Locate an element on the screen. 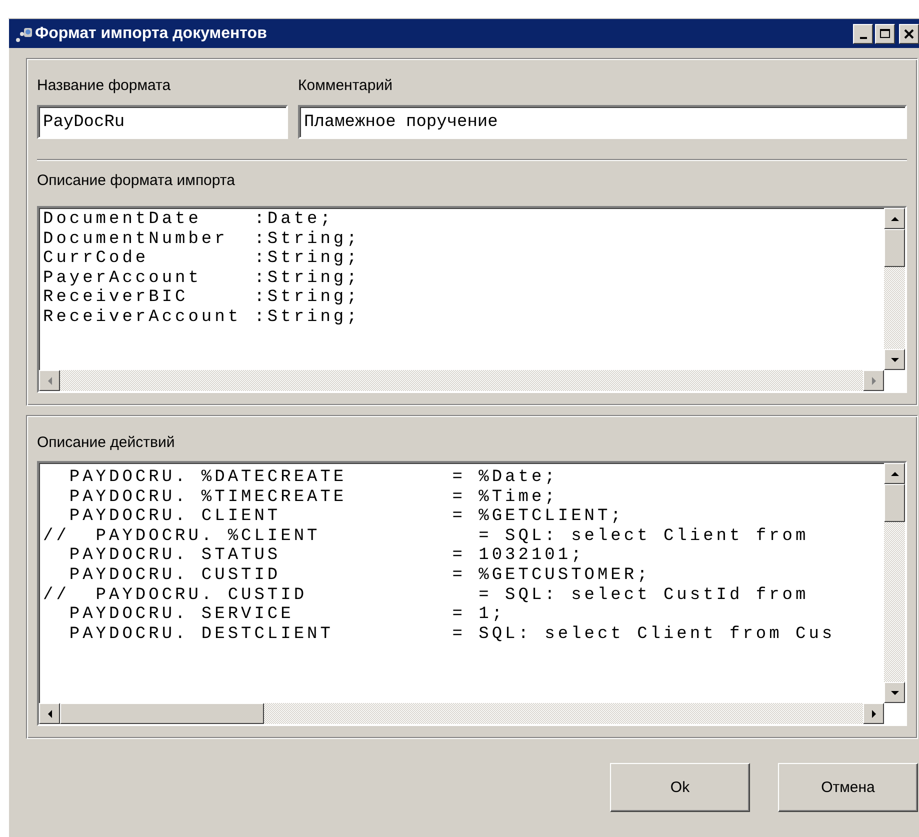 This screenshot has height=837, width=919. code-line: PAYDOCRU. DESTCLIENT = SQL: select Client from Cus is located at coordinates (452, 634).